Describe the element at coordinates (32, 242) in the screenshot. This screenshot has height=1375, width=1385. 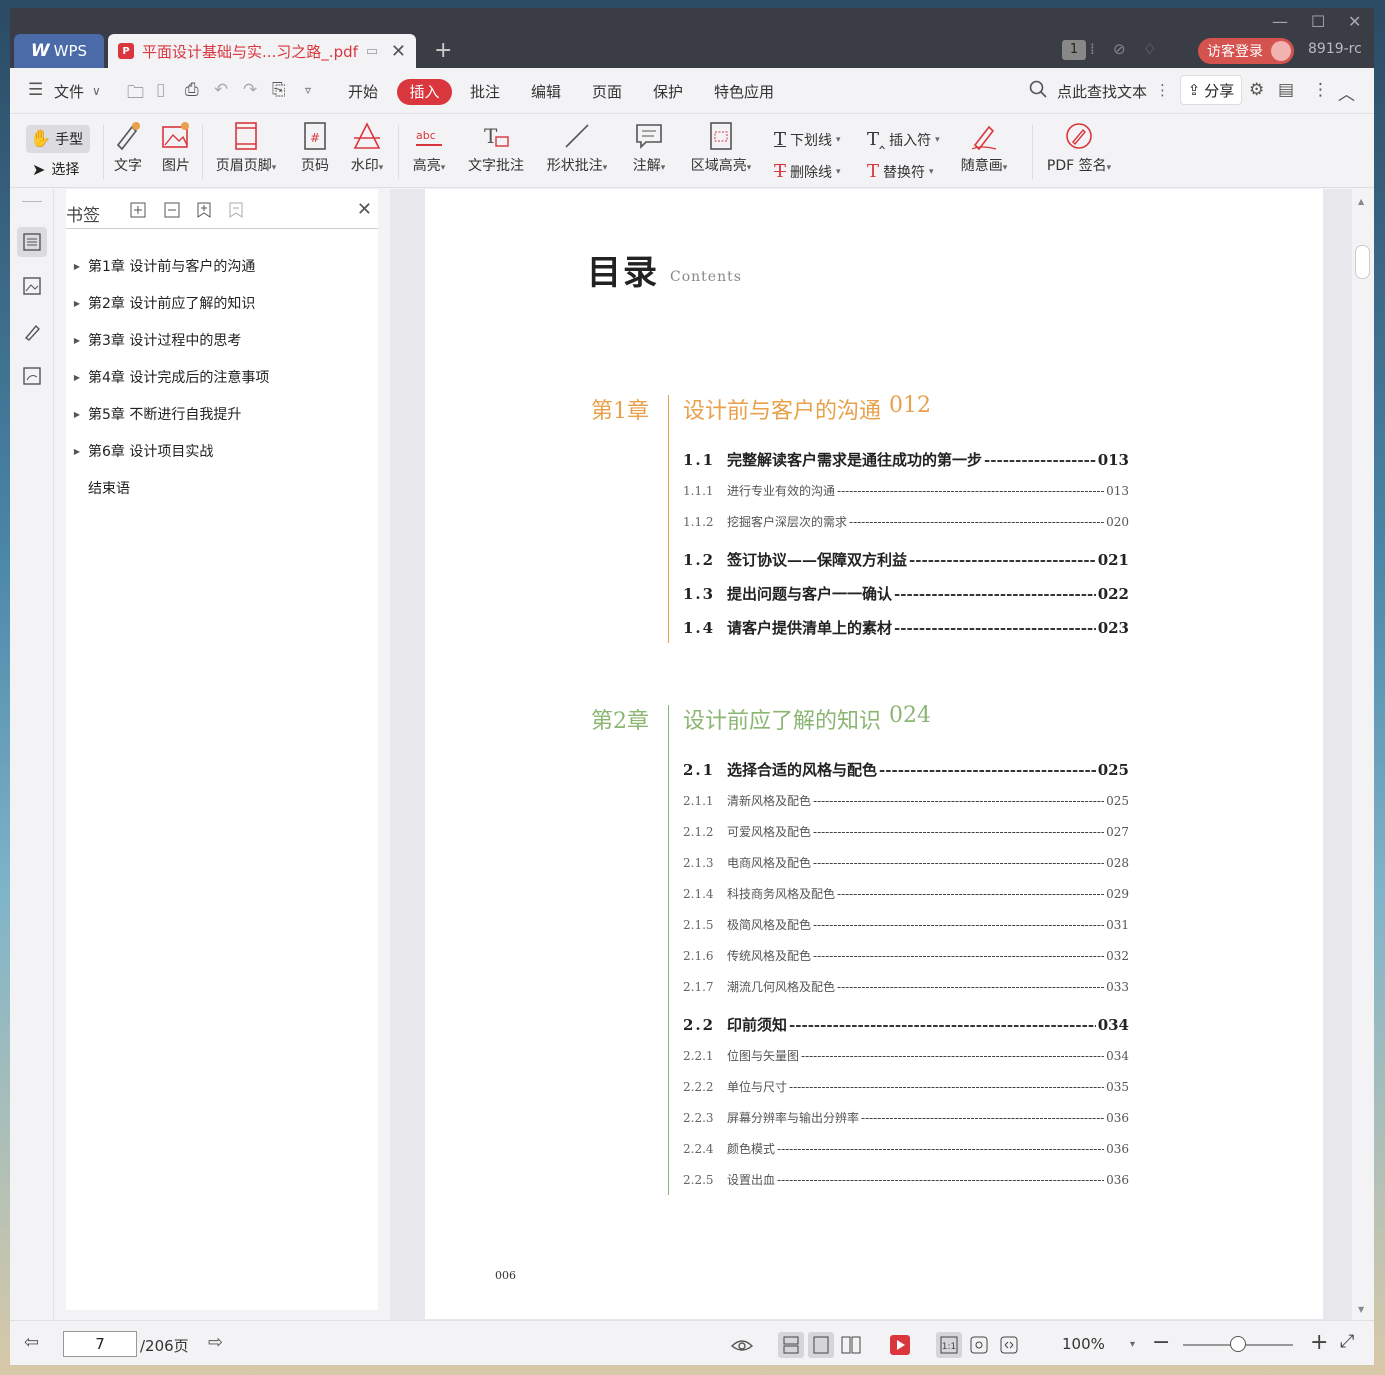
I see `bookmark-panel-icon` at that location.